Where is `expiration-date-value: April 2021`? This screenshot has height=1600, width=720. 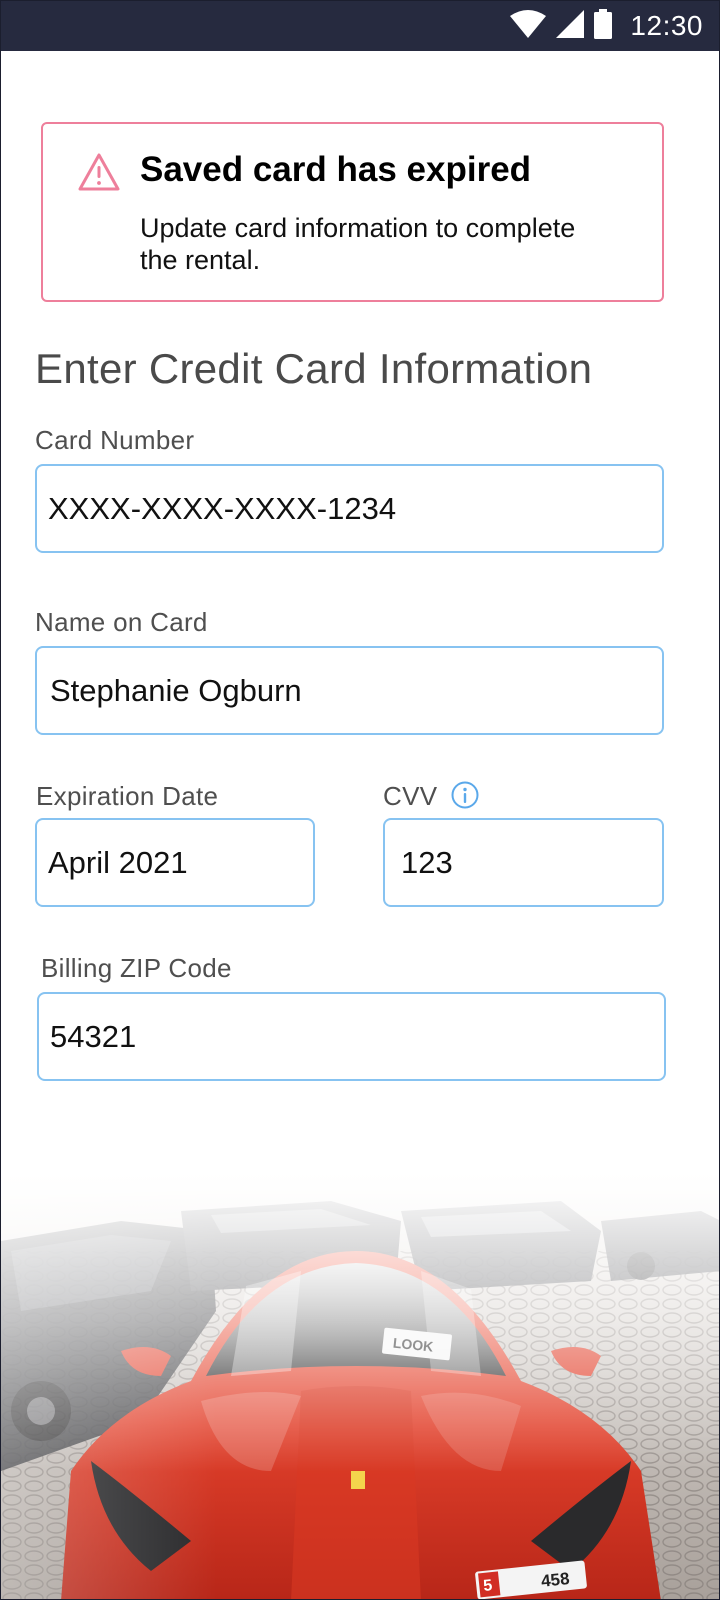 expiration-date-value: April 2021 is located at coordinates (118, 862).